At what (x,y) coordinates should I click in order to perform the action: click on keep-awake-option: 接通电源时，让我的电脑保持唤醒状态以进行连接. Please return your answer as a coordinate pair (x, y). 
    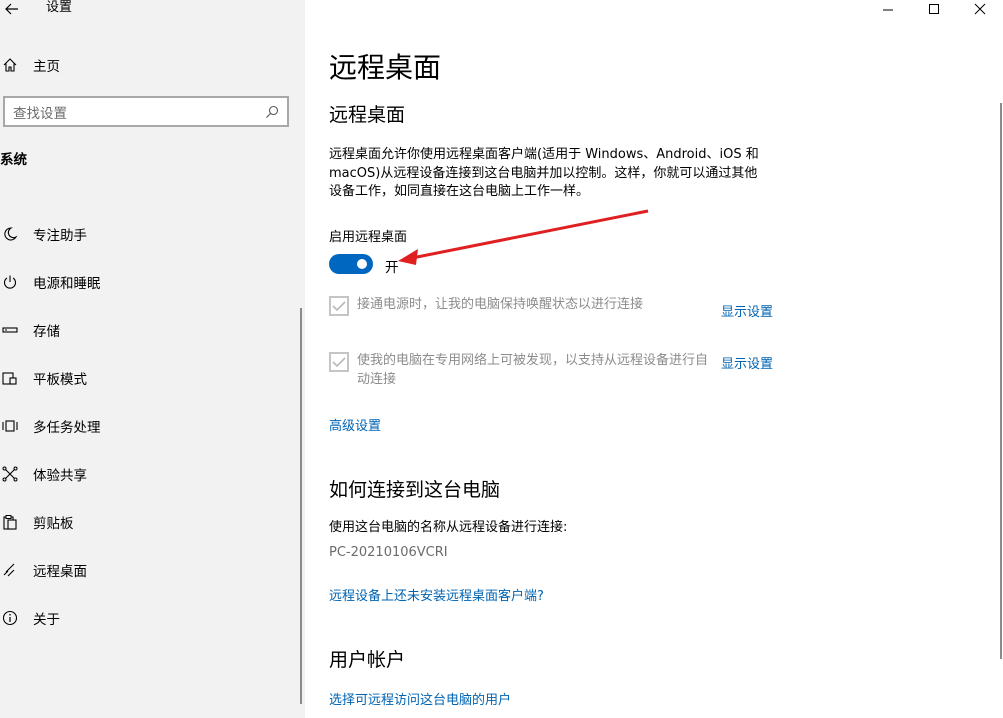
    Looking at the image, I should click on (523, 306).